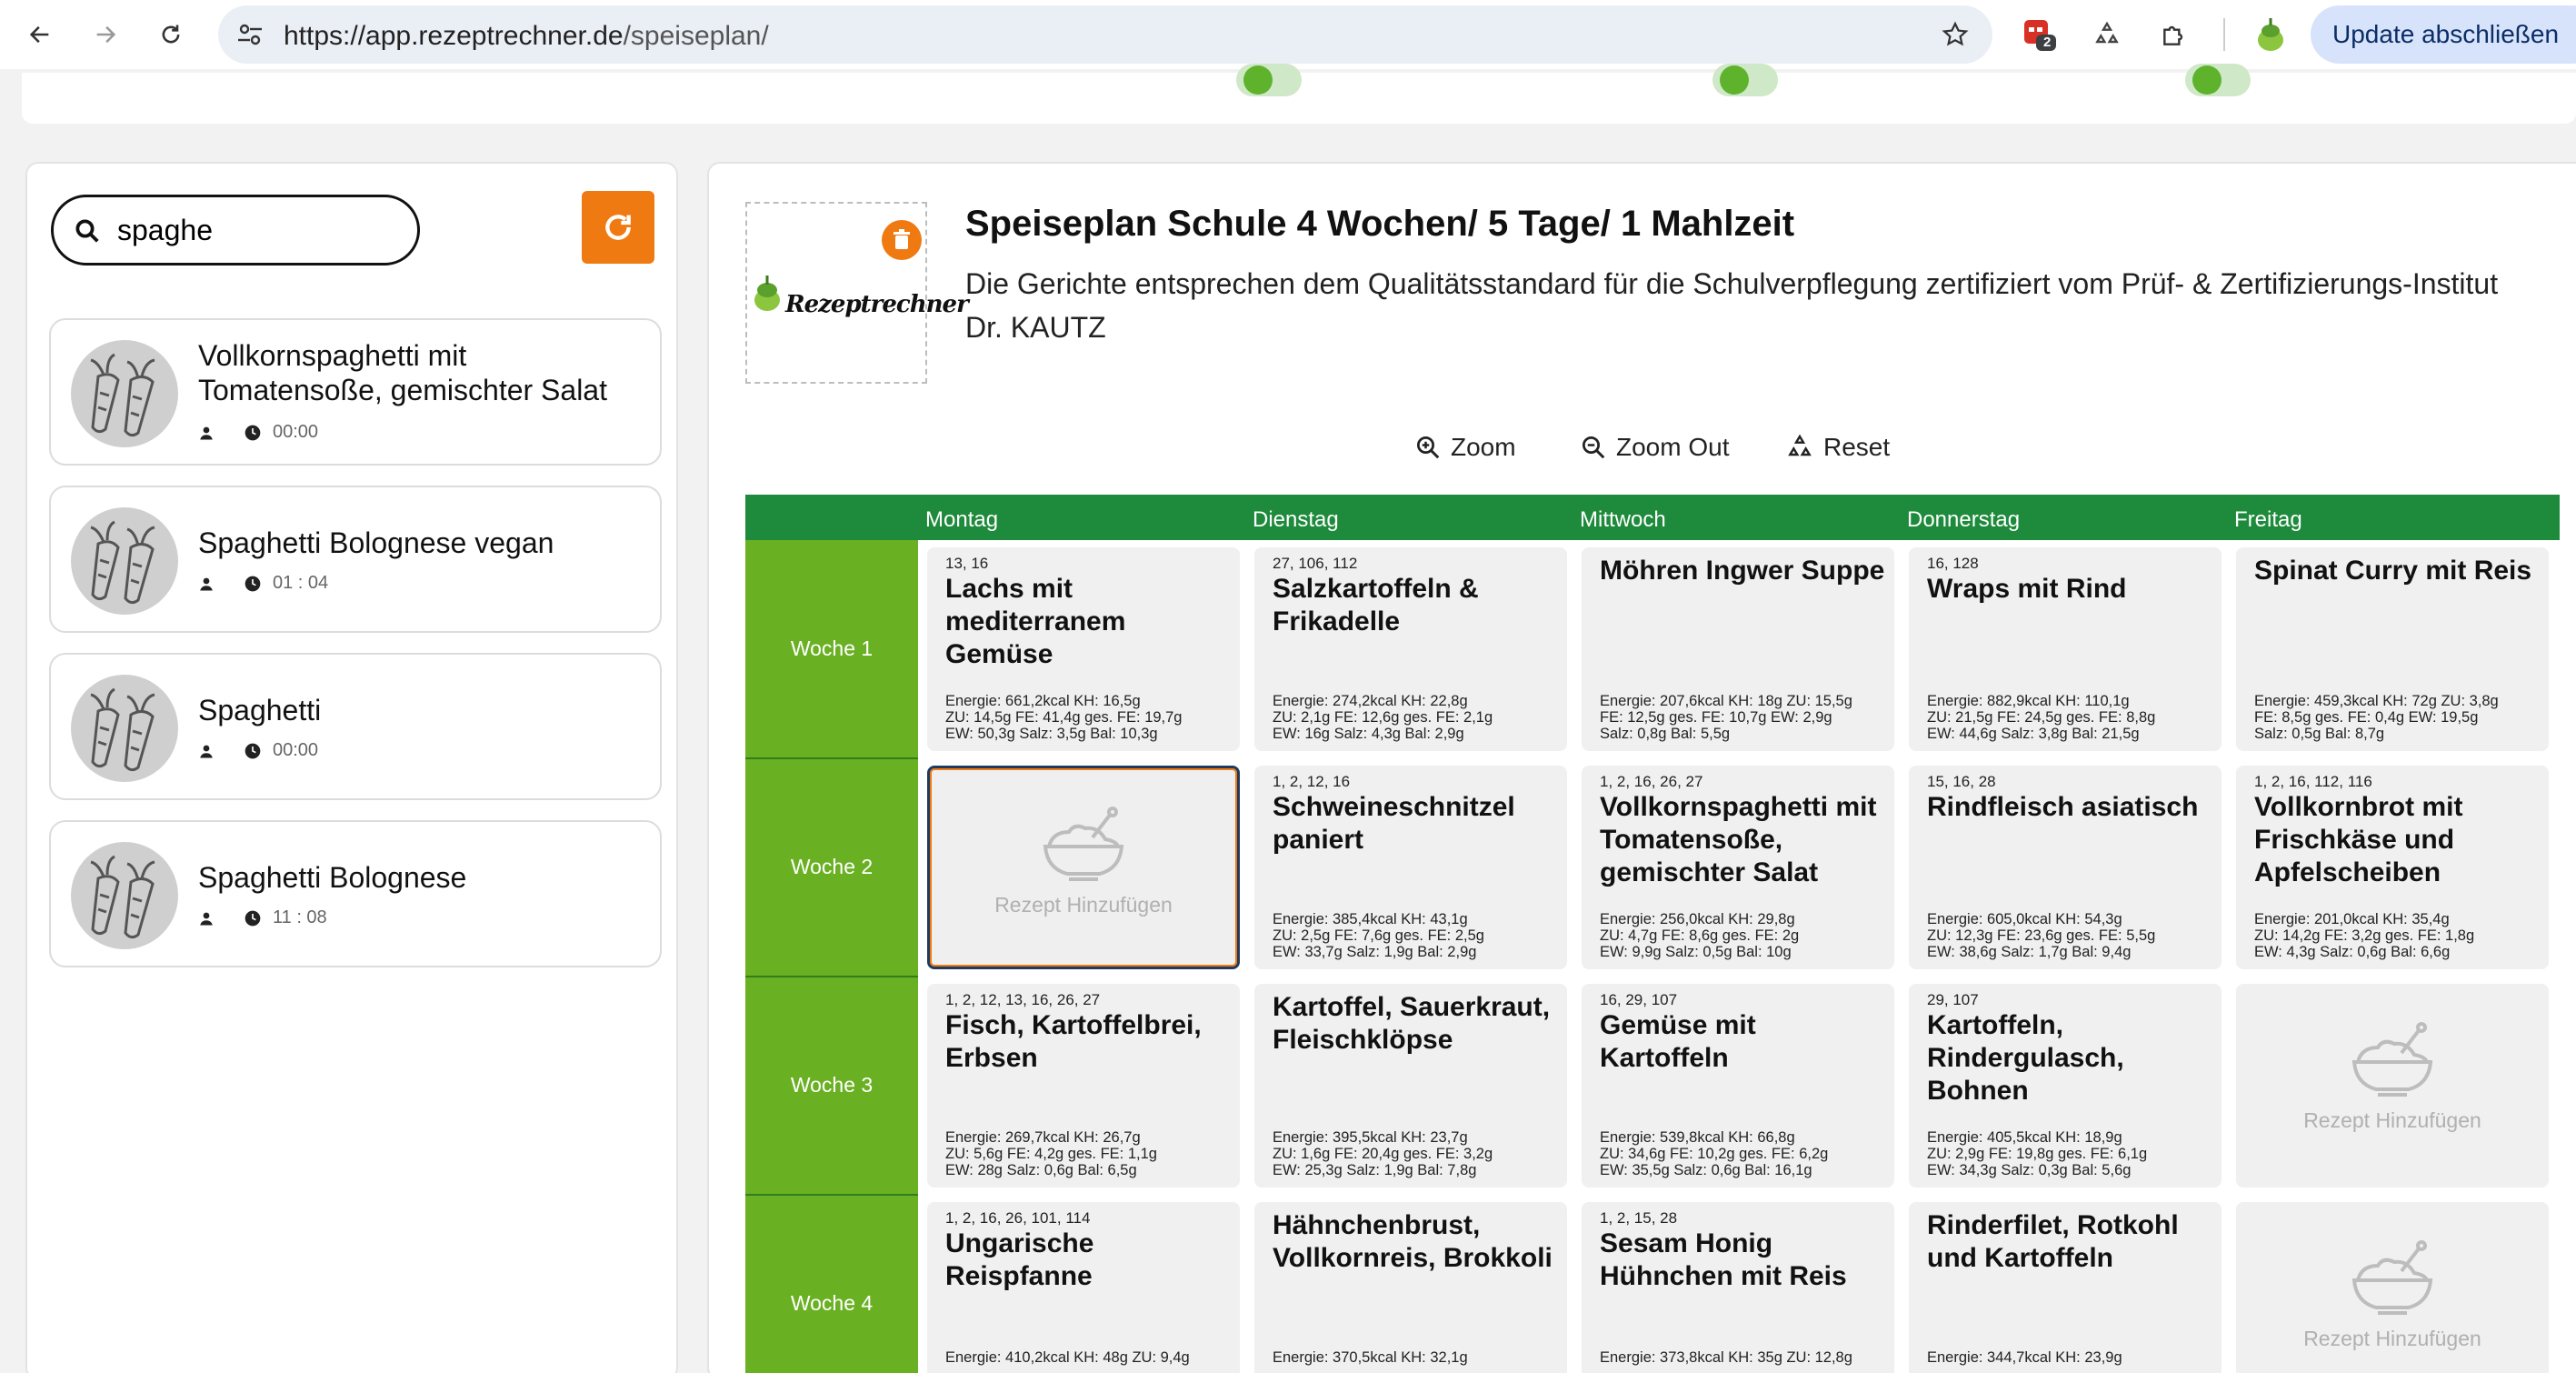 Image resolution: width=2576 pixels, height=1373 pixels. What do you see at coordinates (1023, 999) in the screenshot?
I see `allergen-codes: 1, 2, 12, 13, 16, 26, 27` at bounding box center [1023, 999].